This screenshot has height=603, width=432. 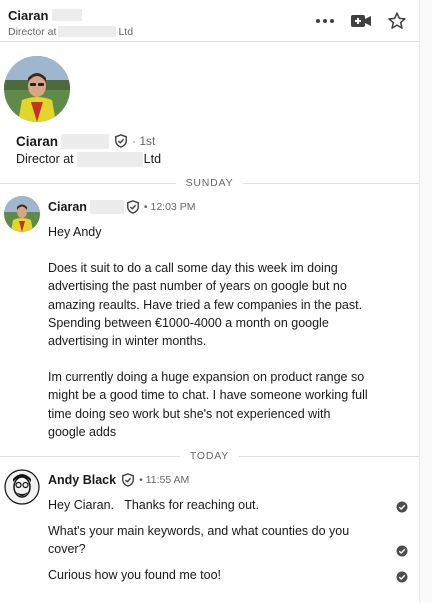 What do you see at coordinates (118, 480) in the screenshot?
I see `message-header: Andy Black • 11:55 AM` at bounding box center [118, 480].